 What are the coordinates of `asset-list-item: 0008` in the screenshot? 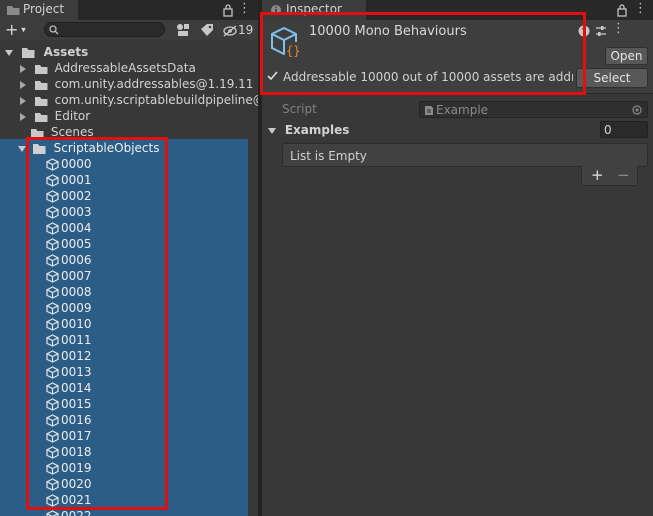 It's located at (69, 292).